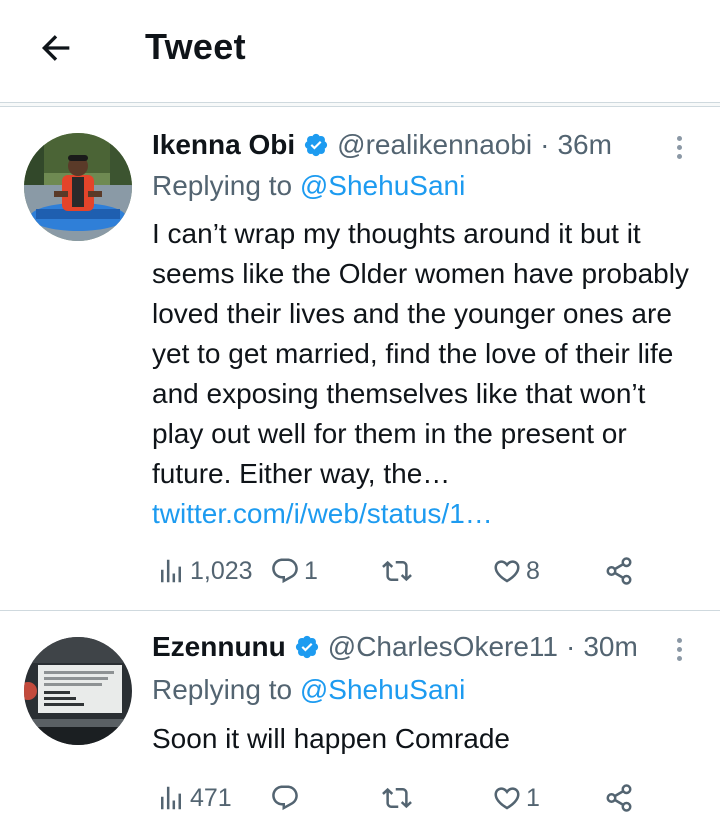 The height and width of the screenshot is (825, 720). I want to click on arrow-left-icon, so click(55, 48).